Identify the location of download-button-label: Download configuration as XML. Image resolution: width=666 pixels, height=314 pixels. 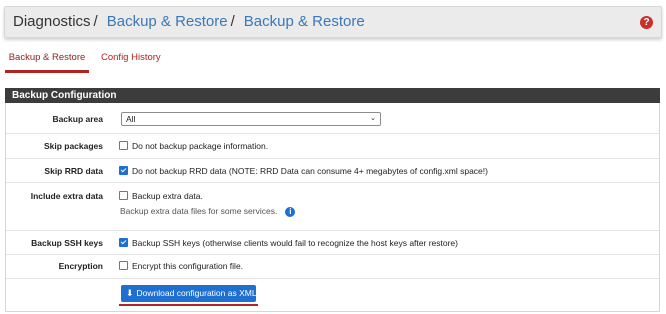
(196, 293).